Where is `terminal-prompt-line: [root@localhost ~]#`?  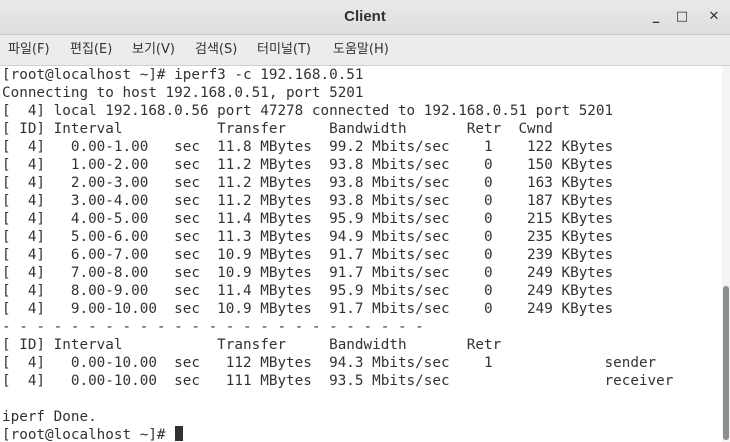 terminal-prompt-line: [root@localhost ~]# is located at coordinates (93, 434).